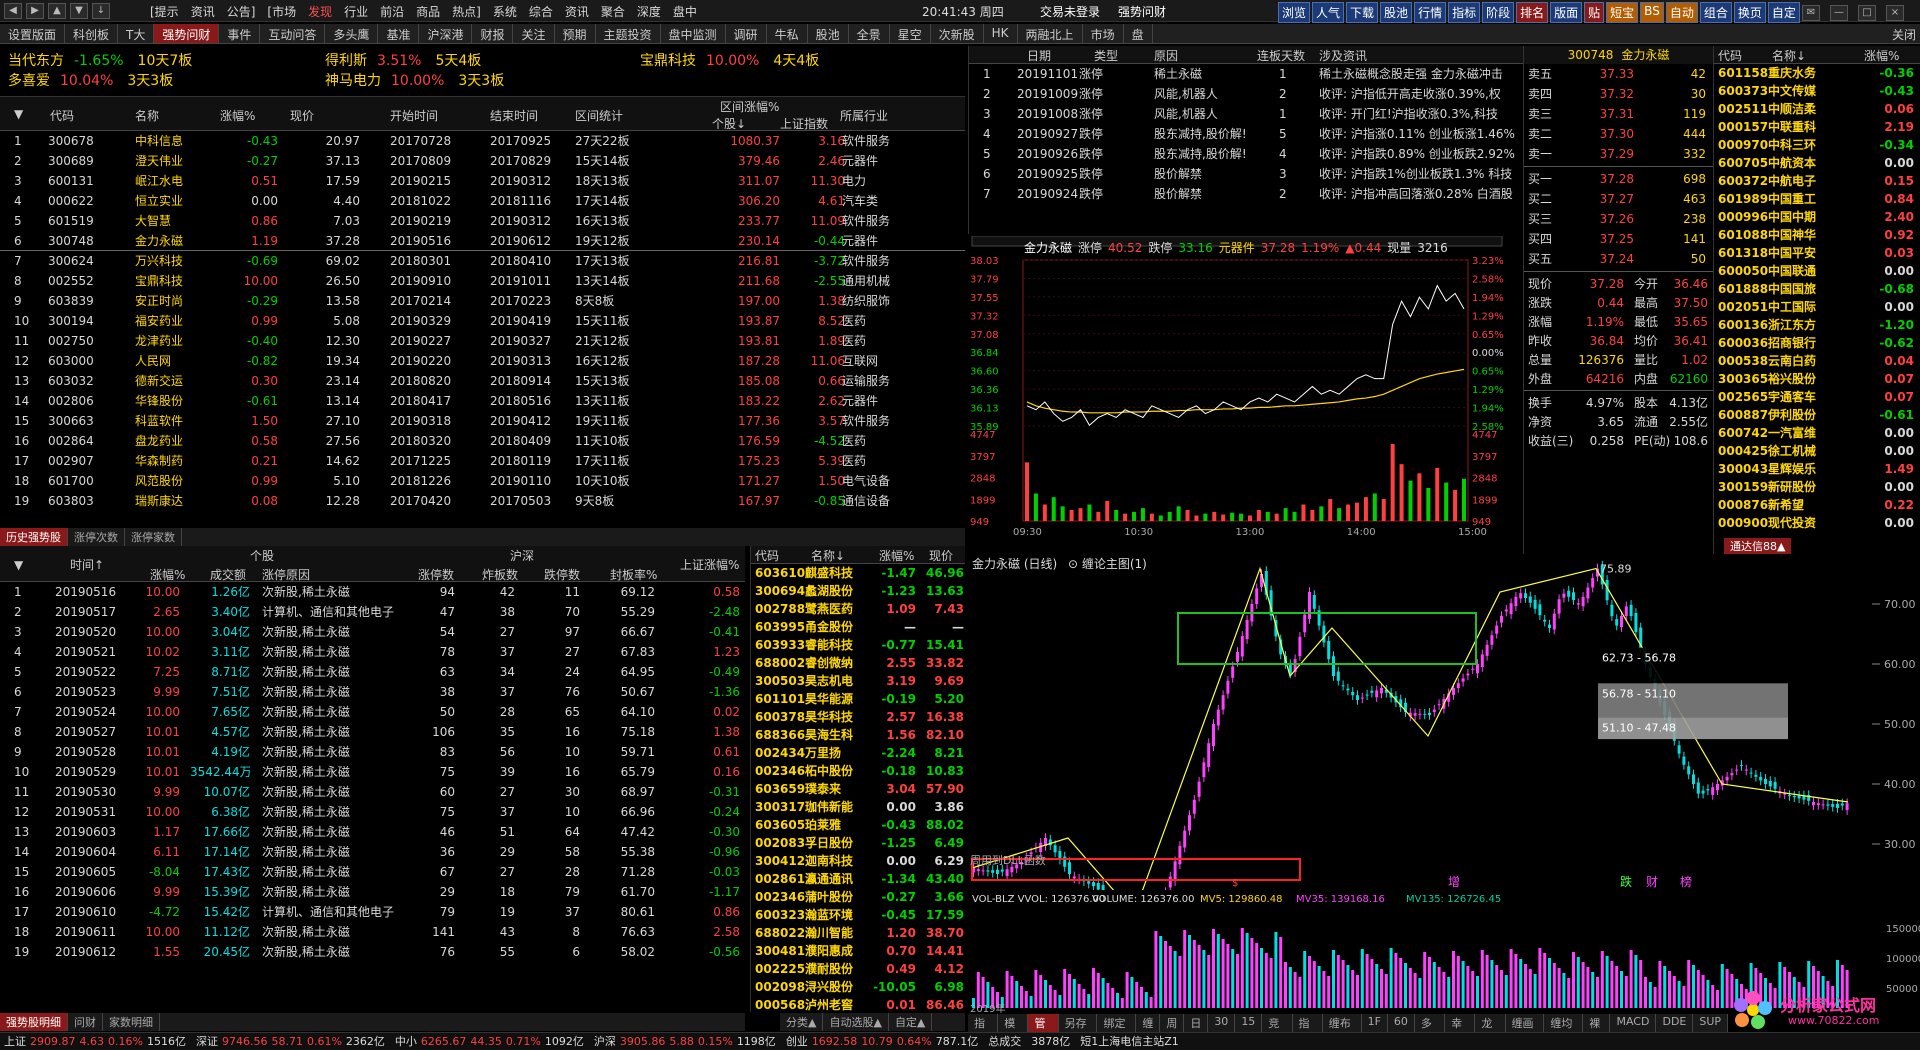 Image resolution: width=1920 pixels, height=1050 pixels. Describe the element at coordinates (858, 771) in the screenshot. I see `list-item: 002346 柘中股份 -0.18 10.83` at that location.